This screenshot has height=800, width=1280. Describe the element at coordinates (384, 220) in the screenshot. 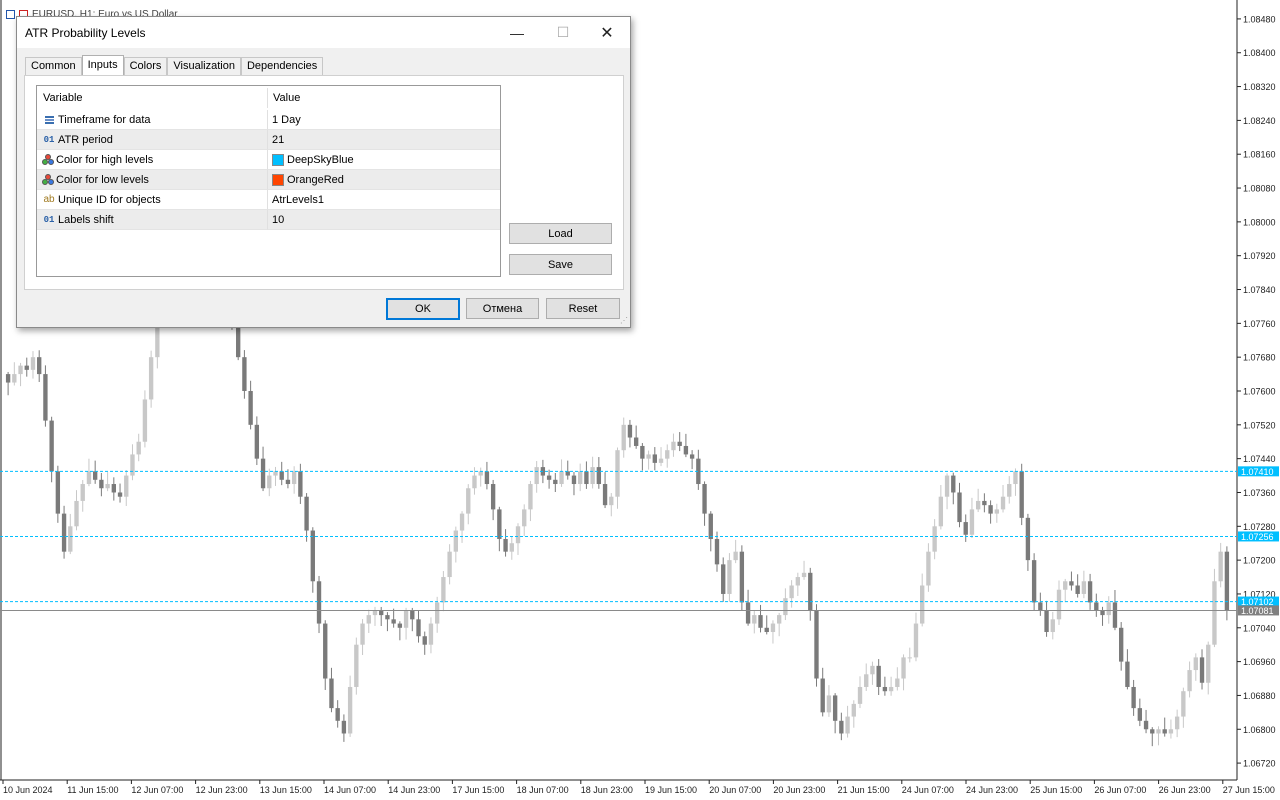

I see `labels-shift-value: 10` at that location.